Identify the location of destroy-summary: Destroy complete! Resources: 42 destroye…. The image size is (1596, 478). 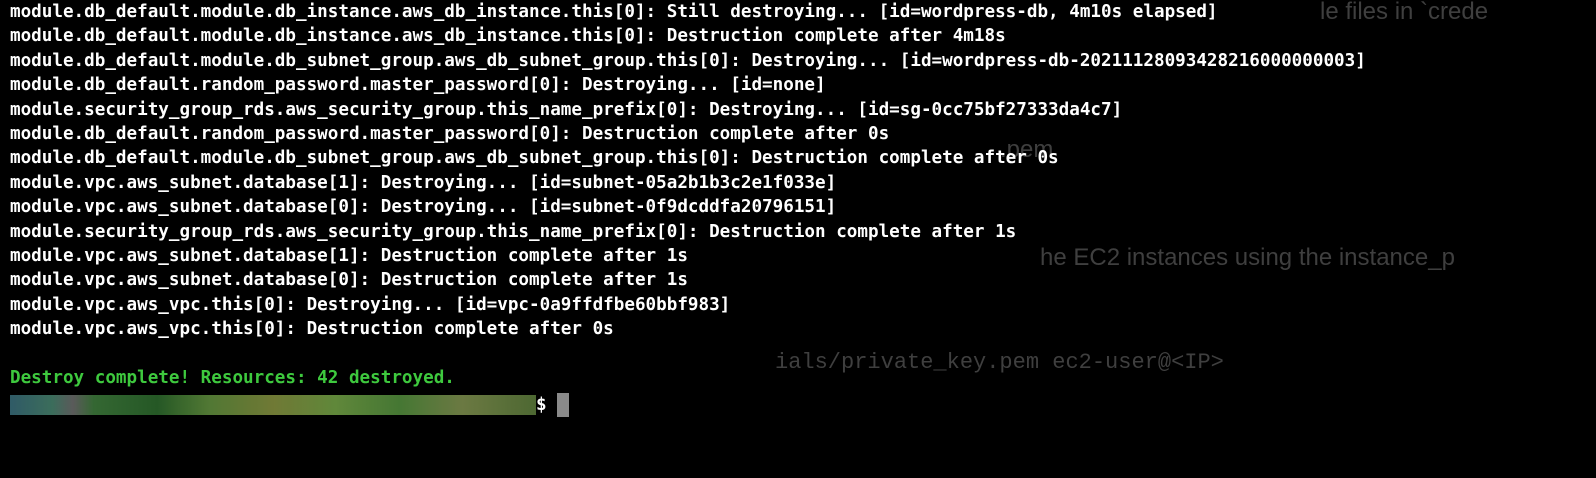
(232, 377).